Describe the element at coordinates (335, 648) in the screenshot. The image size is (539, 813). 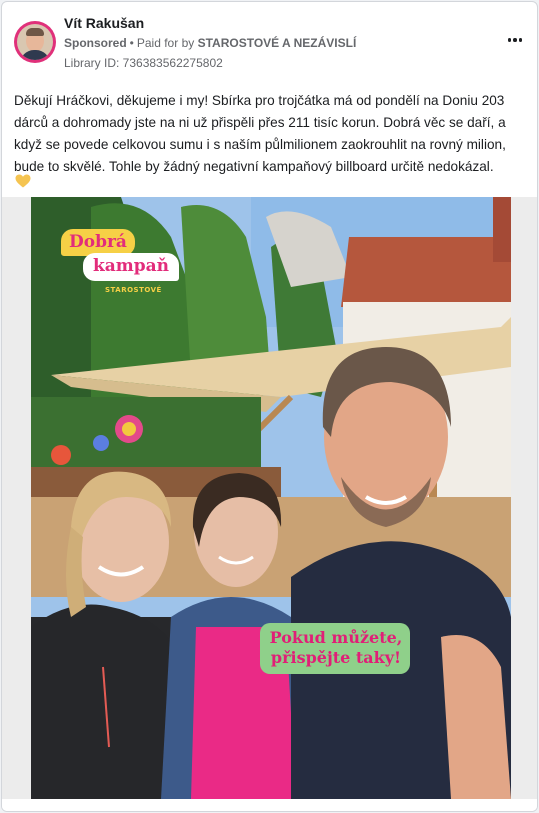
I see `cta-bubble: Pokud můžete, přispějte taky!` at that location.